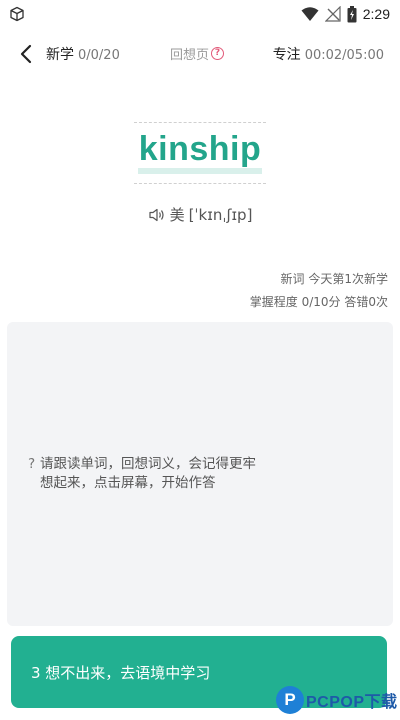  Describe the element at coordinates (318, 302) in the screenshot. I see `mastery-status: 掌握程度 0/10分 答错0次` at that location.